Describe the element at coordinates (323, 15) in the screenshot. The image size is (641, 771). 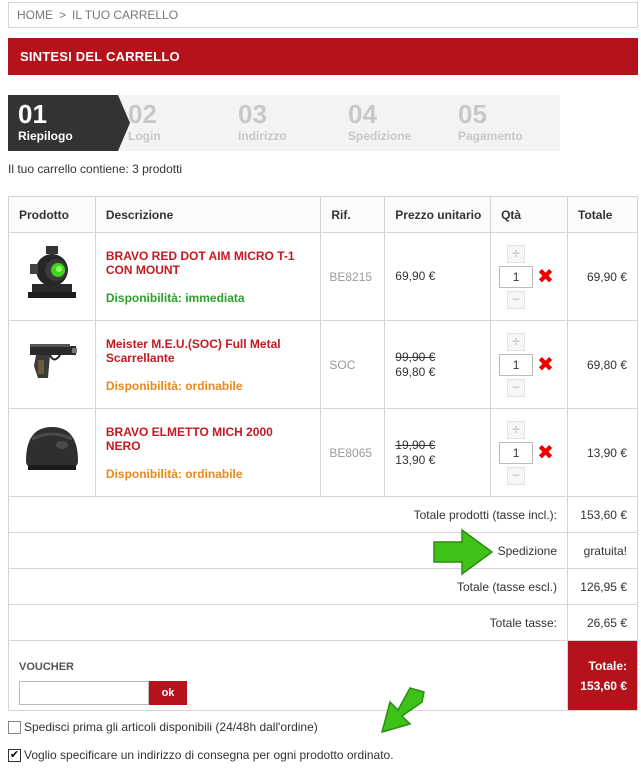
I see `breadcrumb: HOME > IL TUO CARRELLO` at that location.